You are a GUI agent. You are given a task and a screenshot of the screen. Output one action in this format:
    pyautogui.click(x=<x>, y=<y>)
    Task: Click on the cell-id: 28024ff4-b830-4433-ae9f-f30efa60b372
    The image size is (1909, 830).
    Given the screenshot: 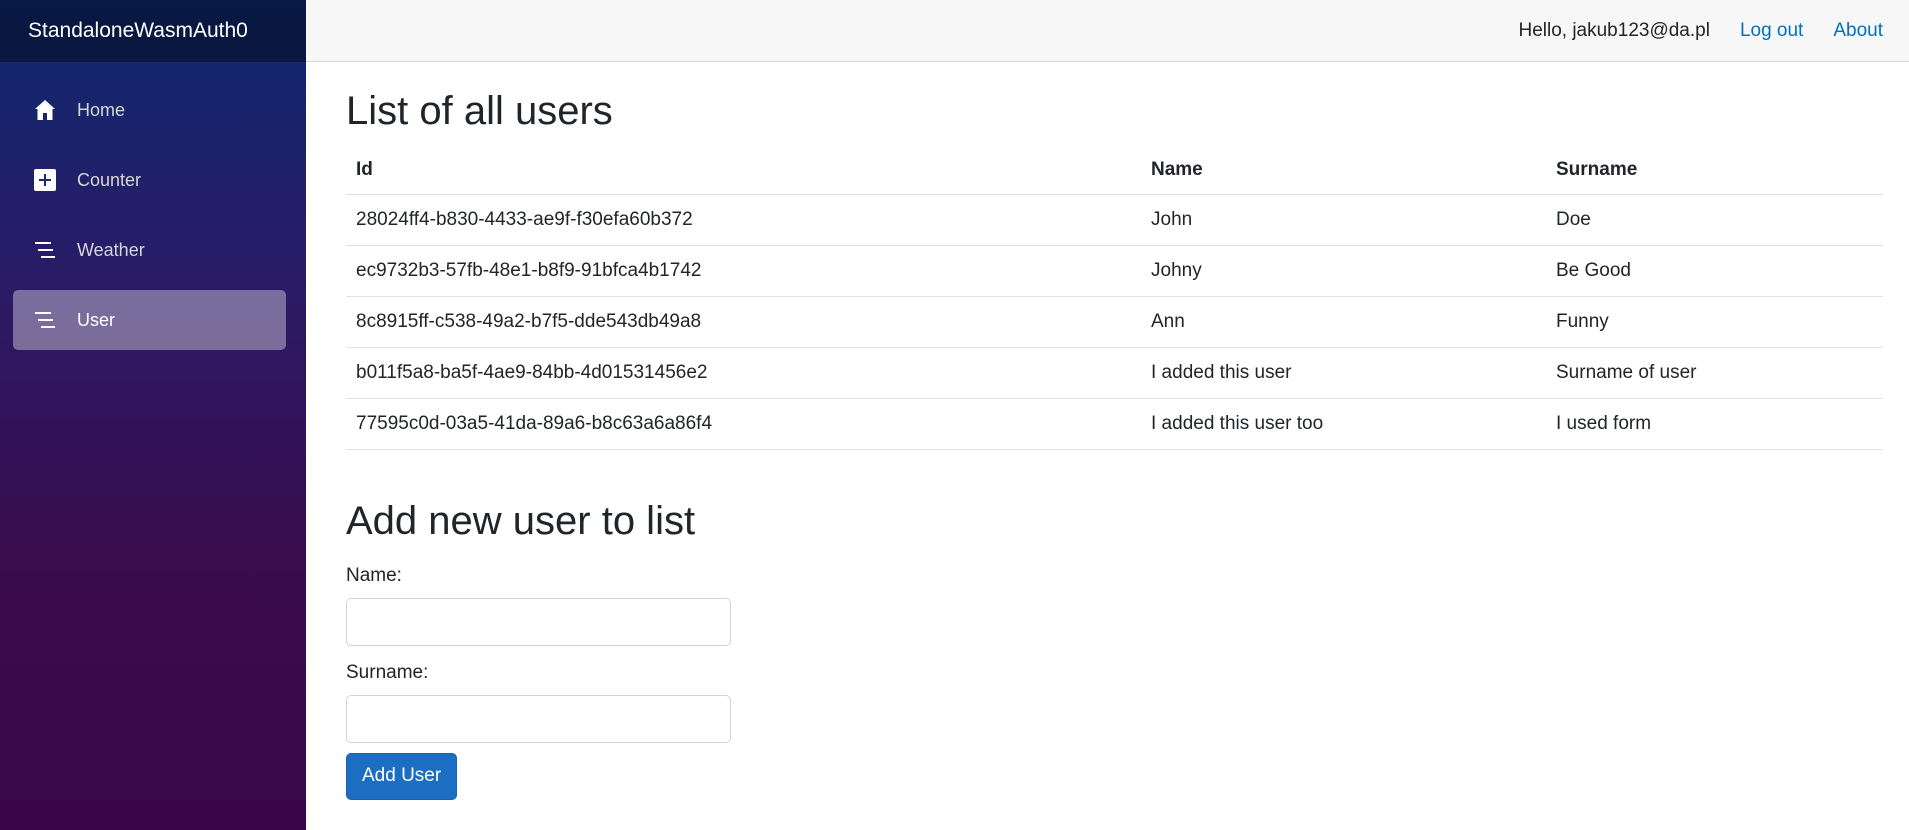 What is the action you would take?
    pyautogui.click(x=743, y=220)
    